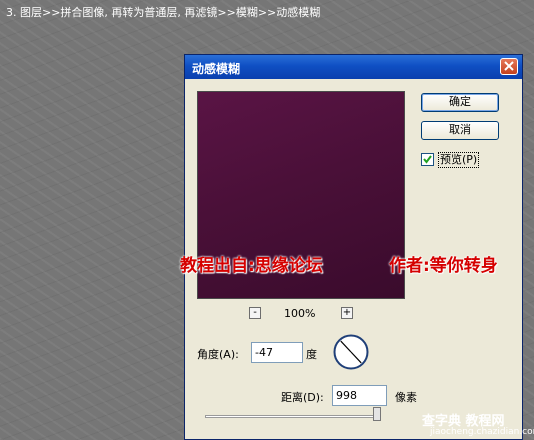 This screenshot has width=534, height=440. I want to click on distance-unit: 像素, so click(406, 397).